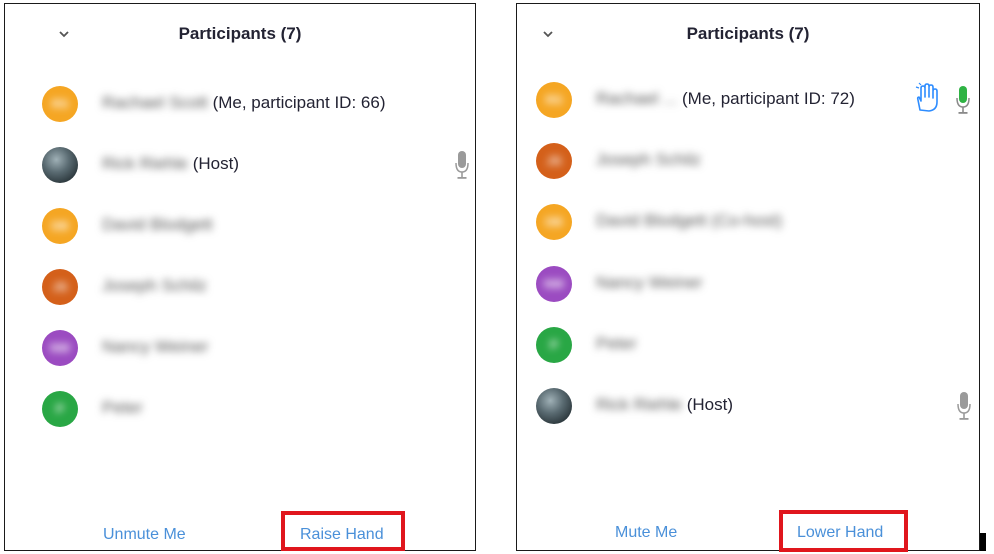 Image resolution: width=994 pixels, height=554 pixels. What do you see at coordinates (342, 535) in the screenshot?
I see `raise-hand-button: Raise Hand` at bounding box center [342, 535].